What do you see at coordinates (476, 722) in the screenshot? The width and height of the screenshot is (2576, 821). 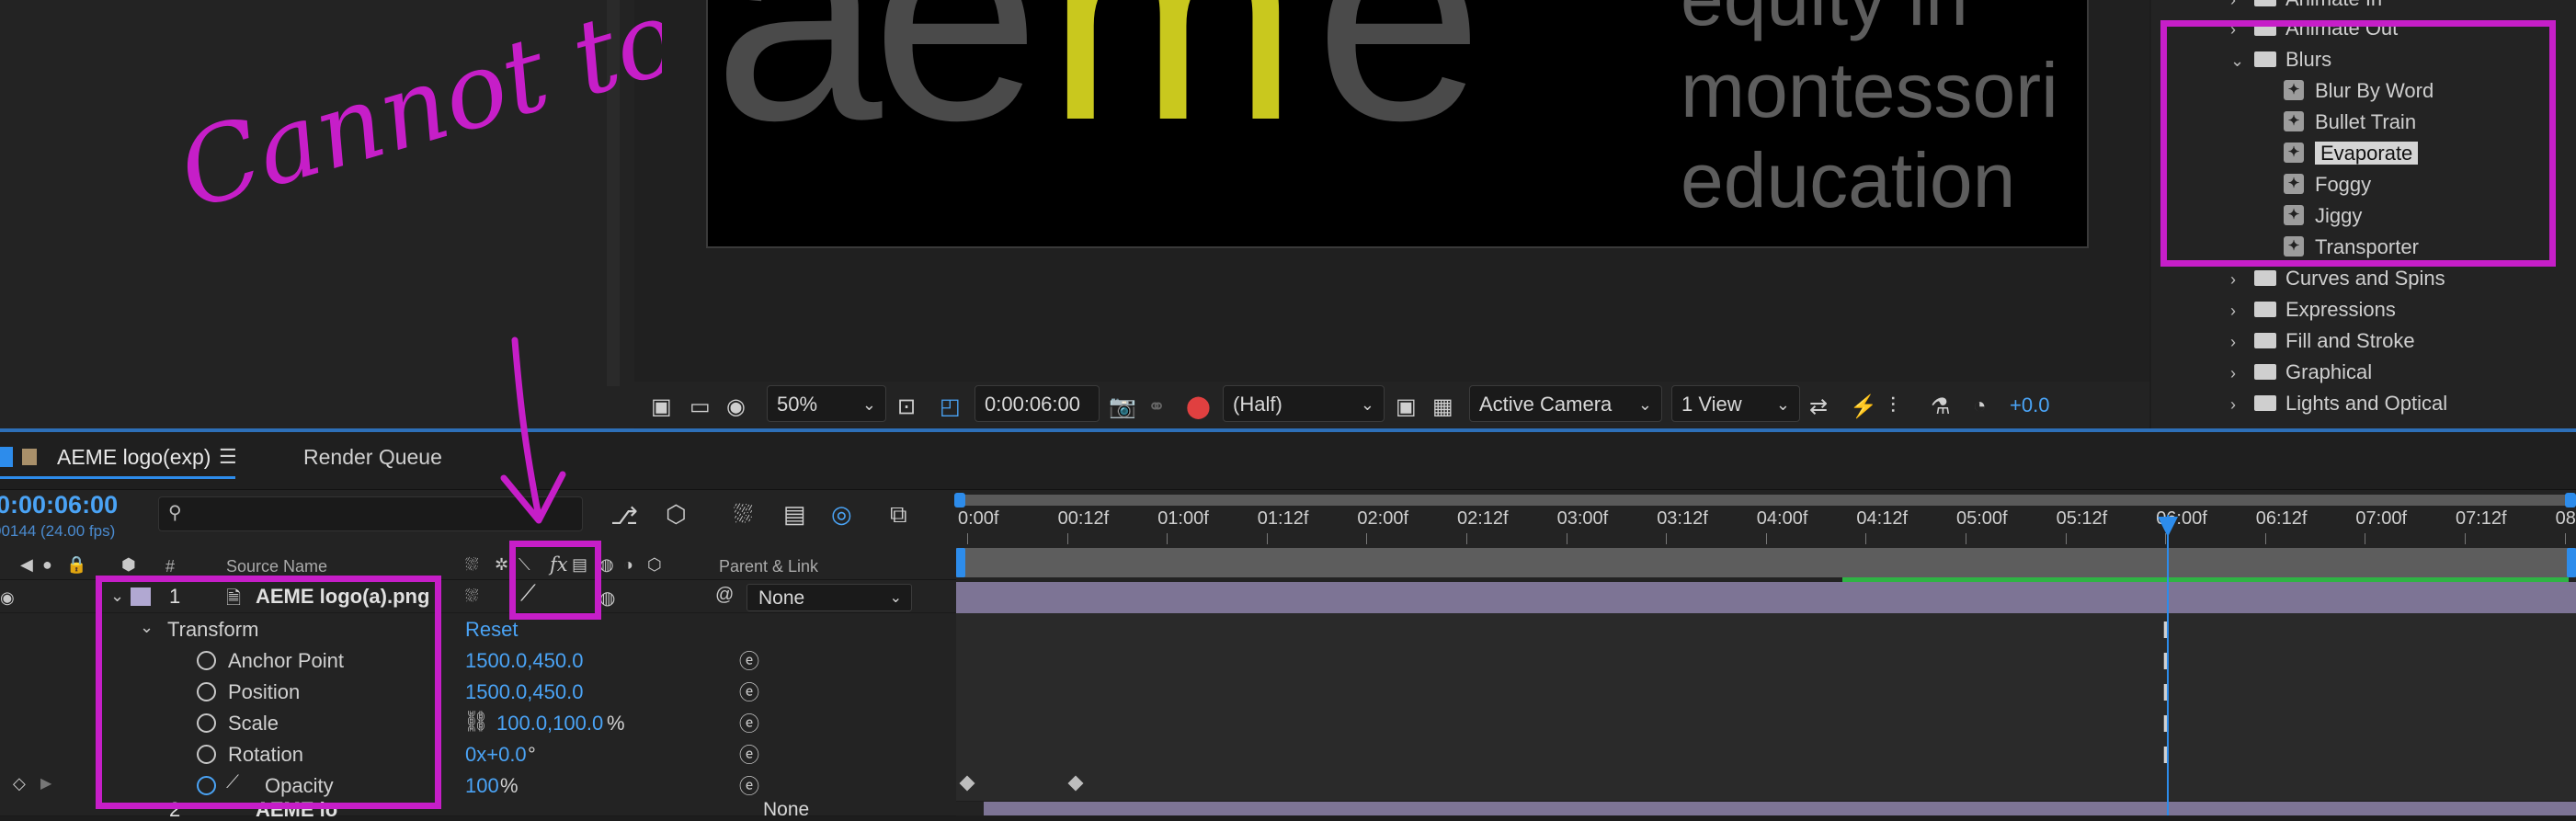 I see `constrain-proportions-link-icon: ⛓` at bounding box center [476, 722].